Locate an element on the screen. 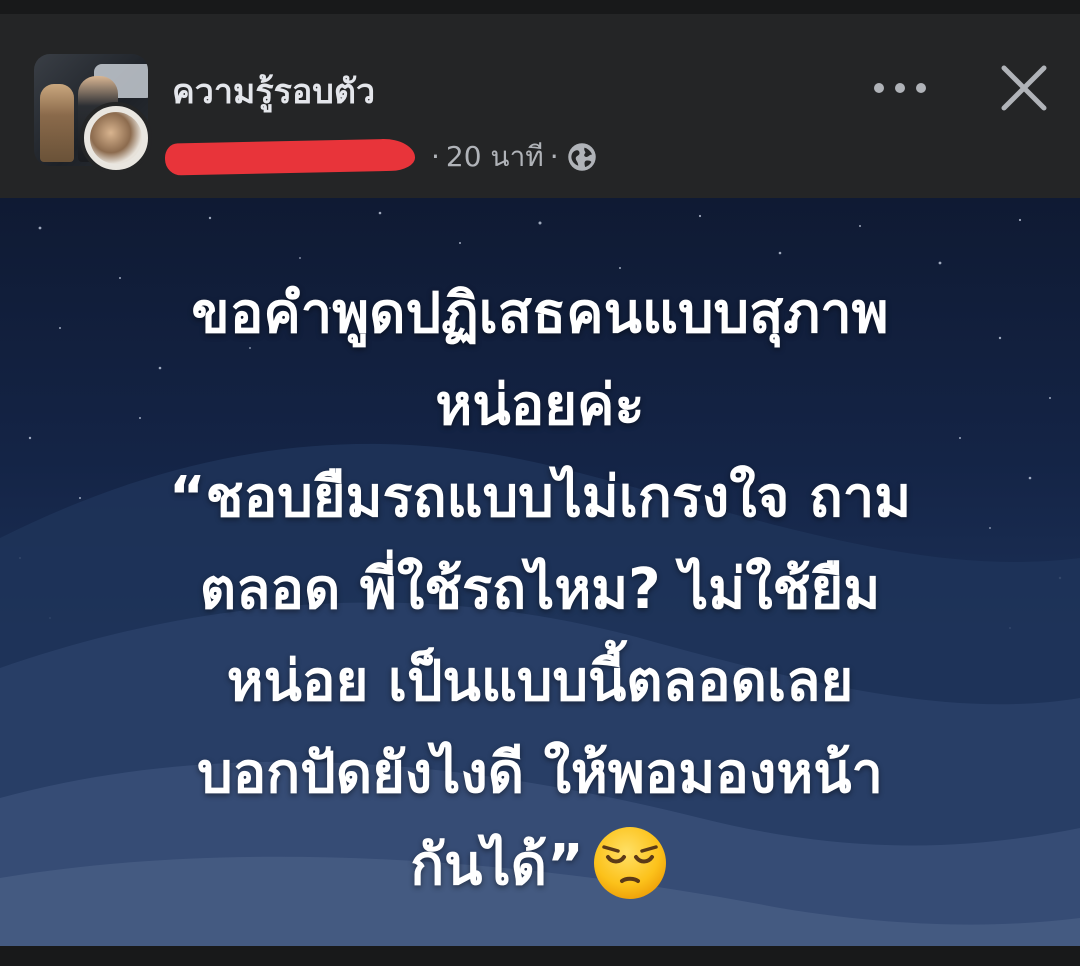 The image size is (1080, 966). status-bar-edge is located at coordinates (540, 7).